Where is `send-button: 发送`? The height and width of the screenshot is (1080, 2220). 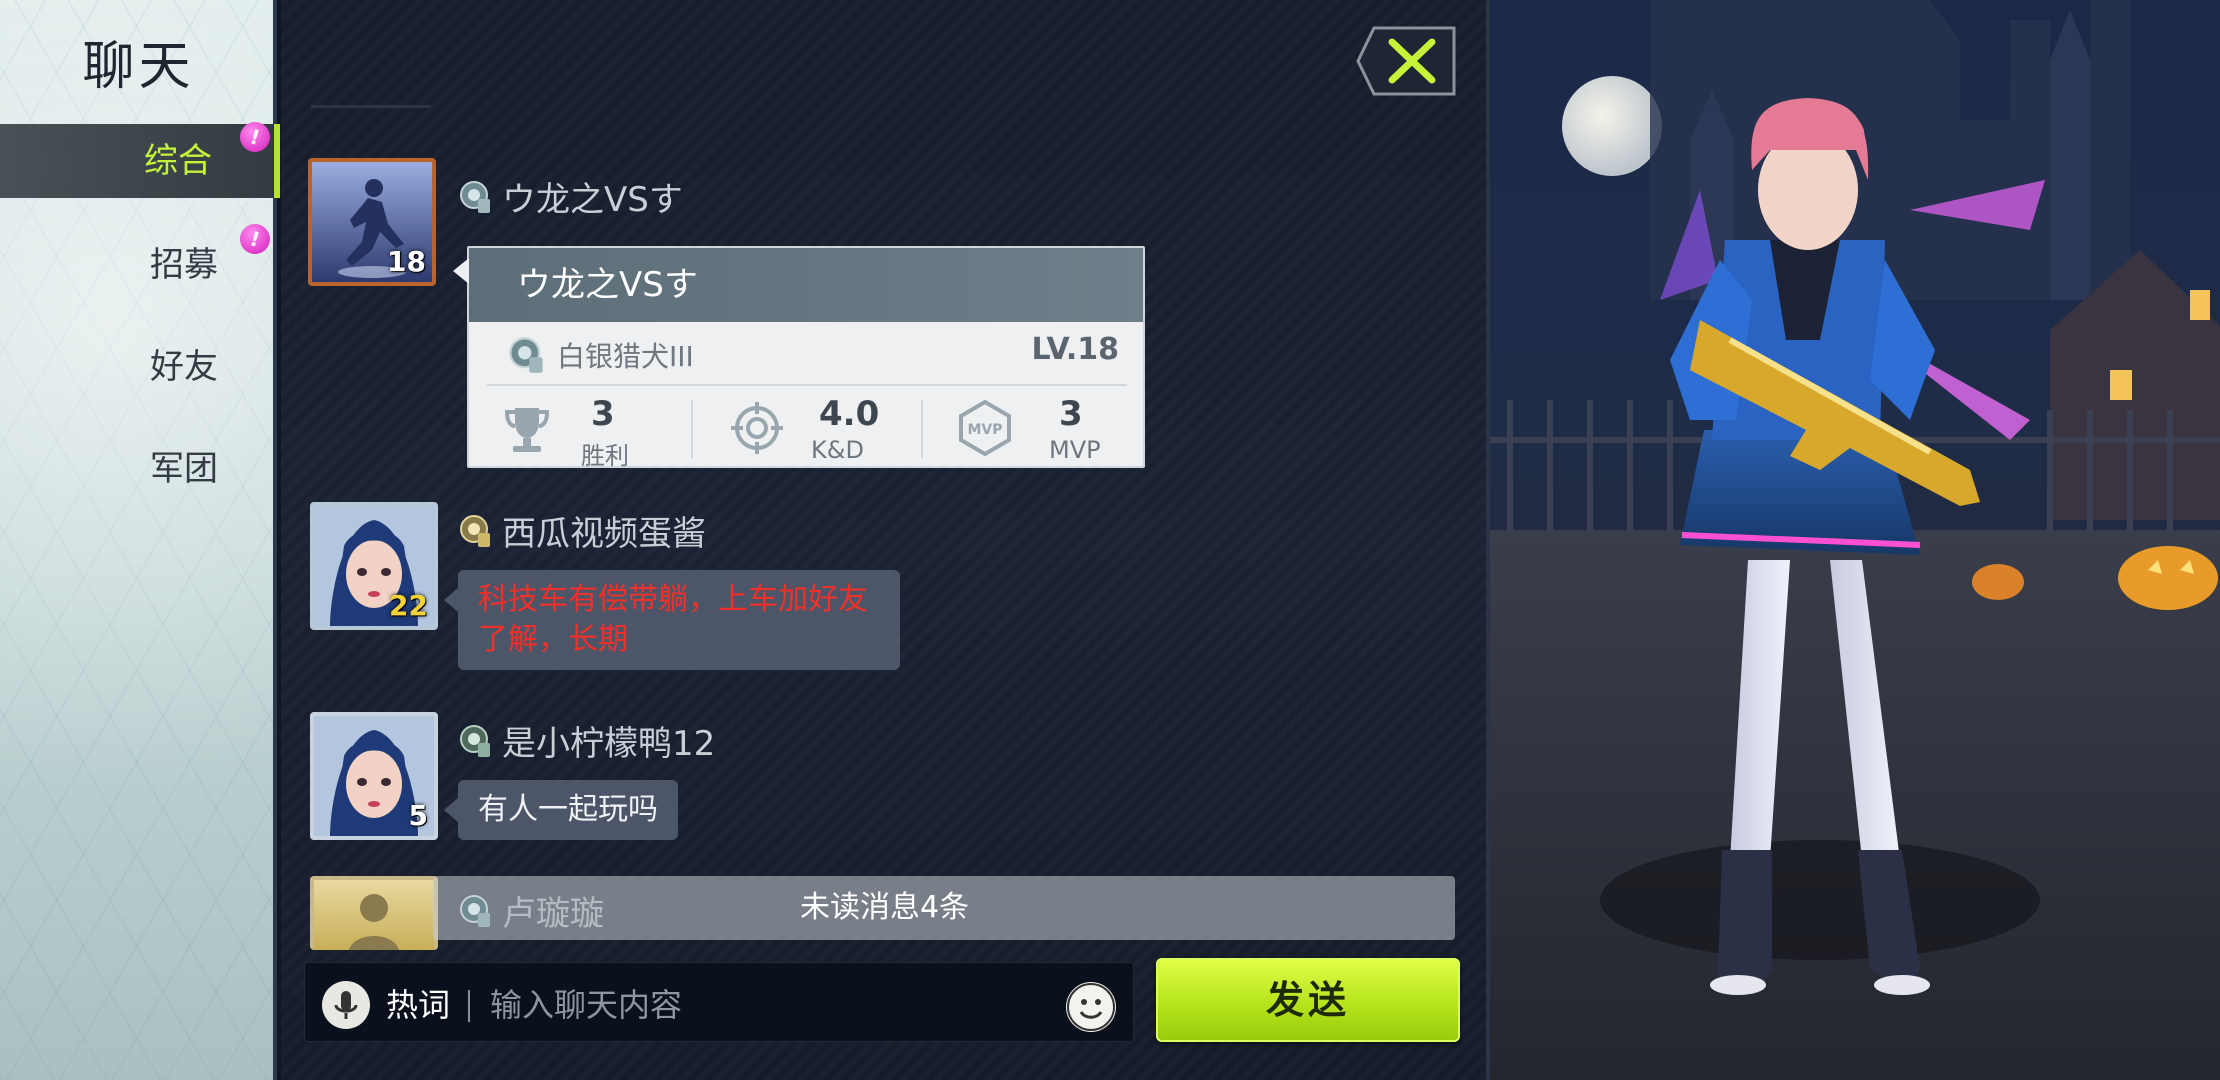
send-button: 发送 is located at coordinates (1308, 1000).